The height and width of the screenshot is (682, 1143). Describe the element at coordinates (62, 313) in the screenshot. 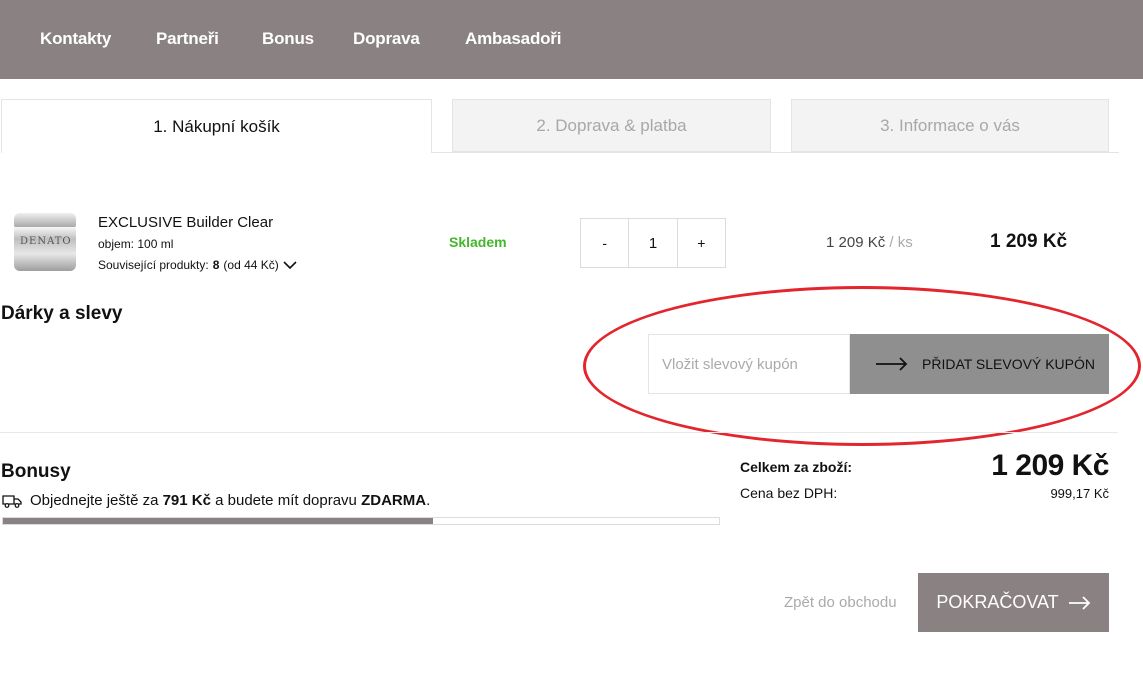

I see `gifts-heading: Dárky a slevy` at that location.